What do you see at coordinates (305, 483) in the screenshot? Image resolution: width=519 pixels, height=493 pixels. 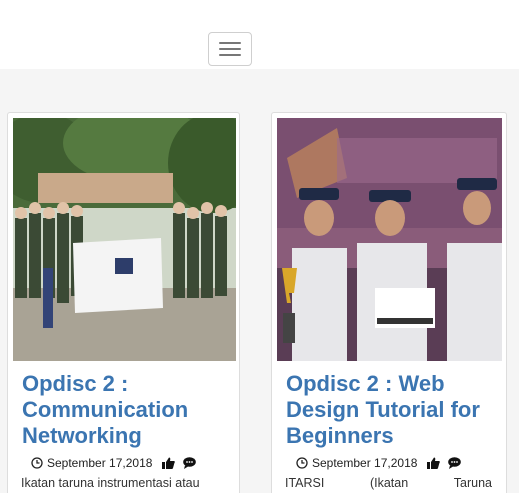 I see `excerpt-word: ITARSI` at bounding box center [305, 483].